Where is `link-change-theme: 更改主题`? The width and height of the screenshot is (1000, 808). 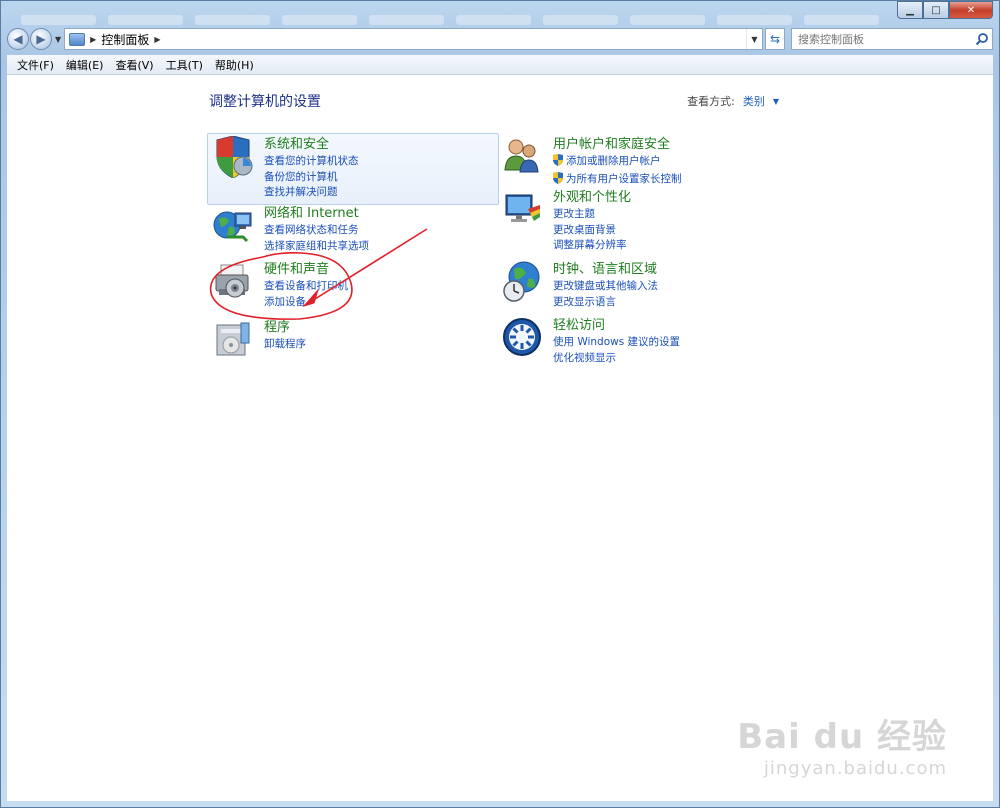 link-change-theme: 更改主题 is located at coordinates (592, 215).